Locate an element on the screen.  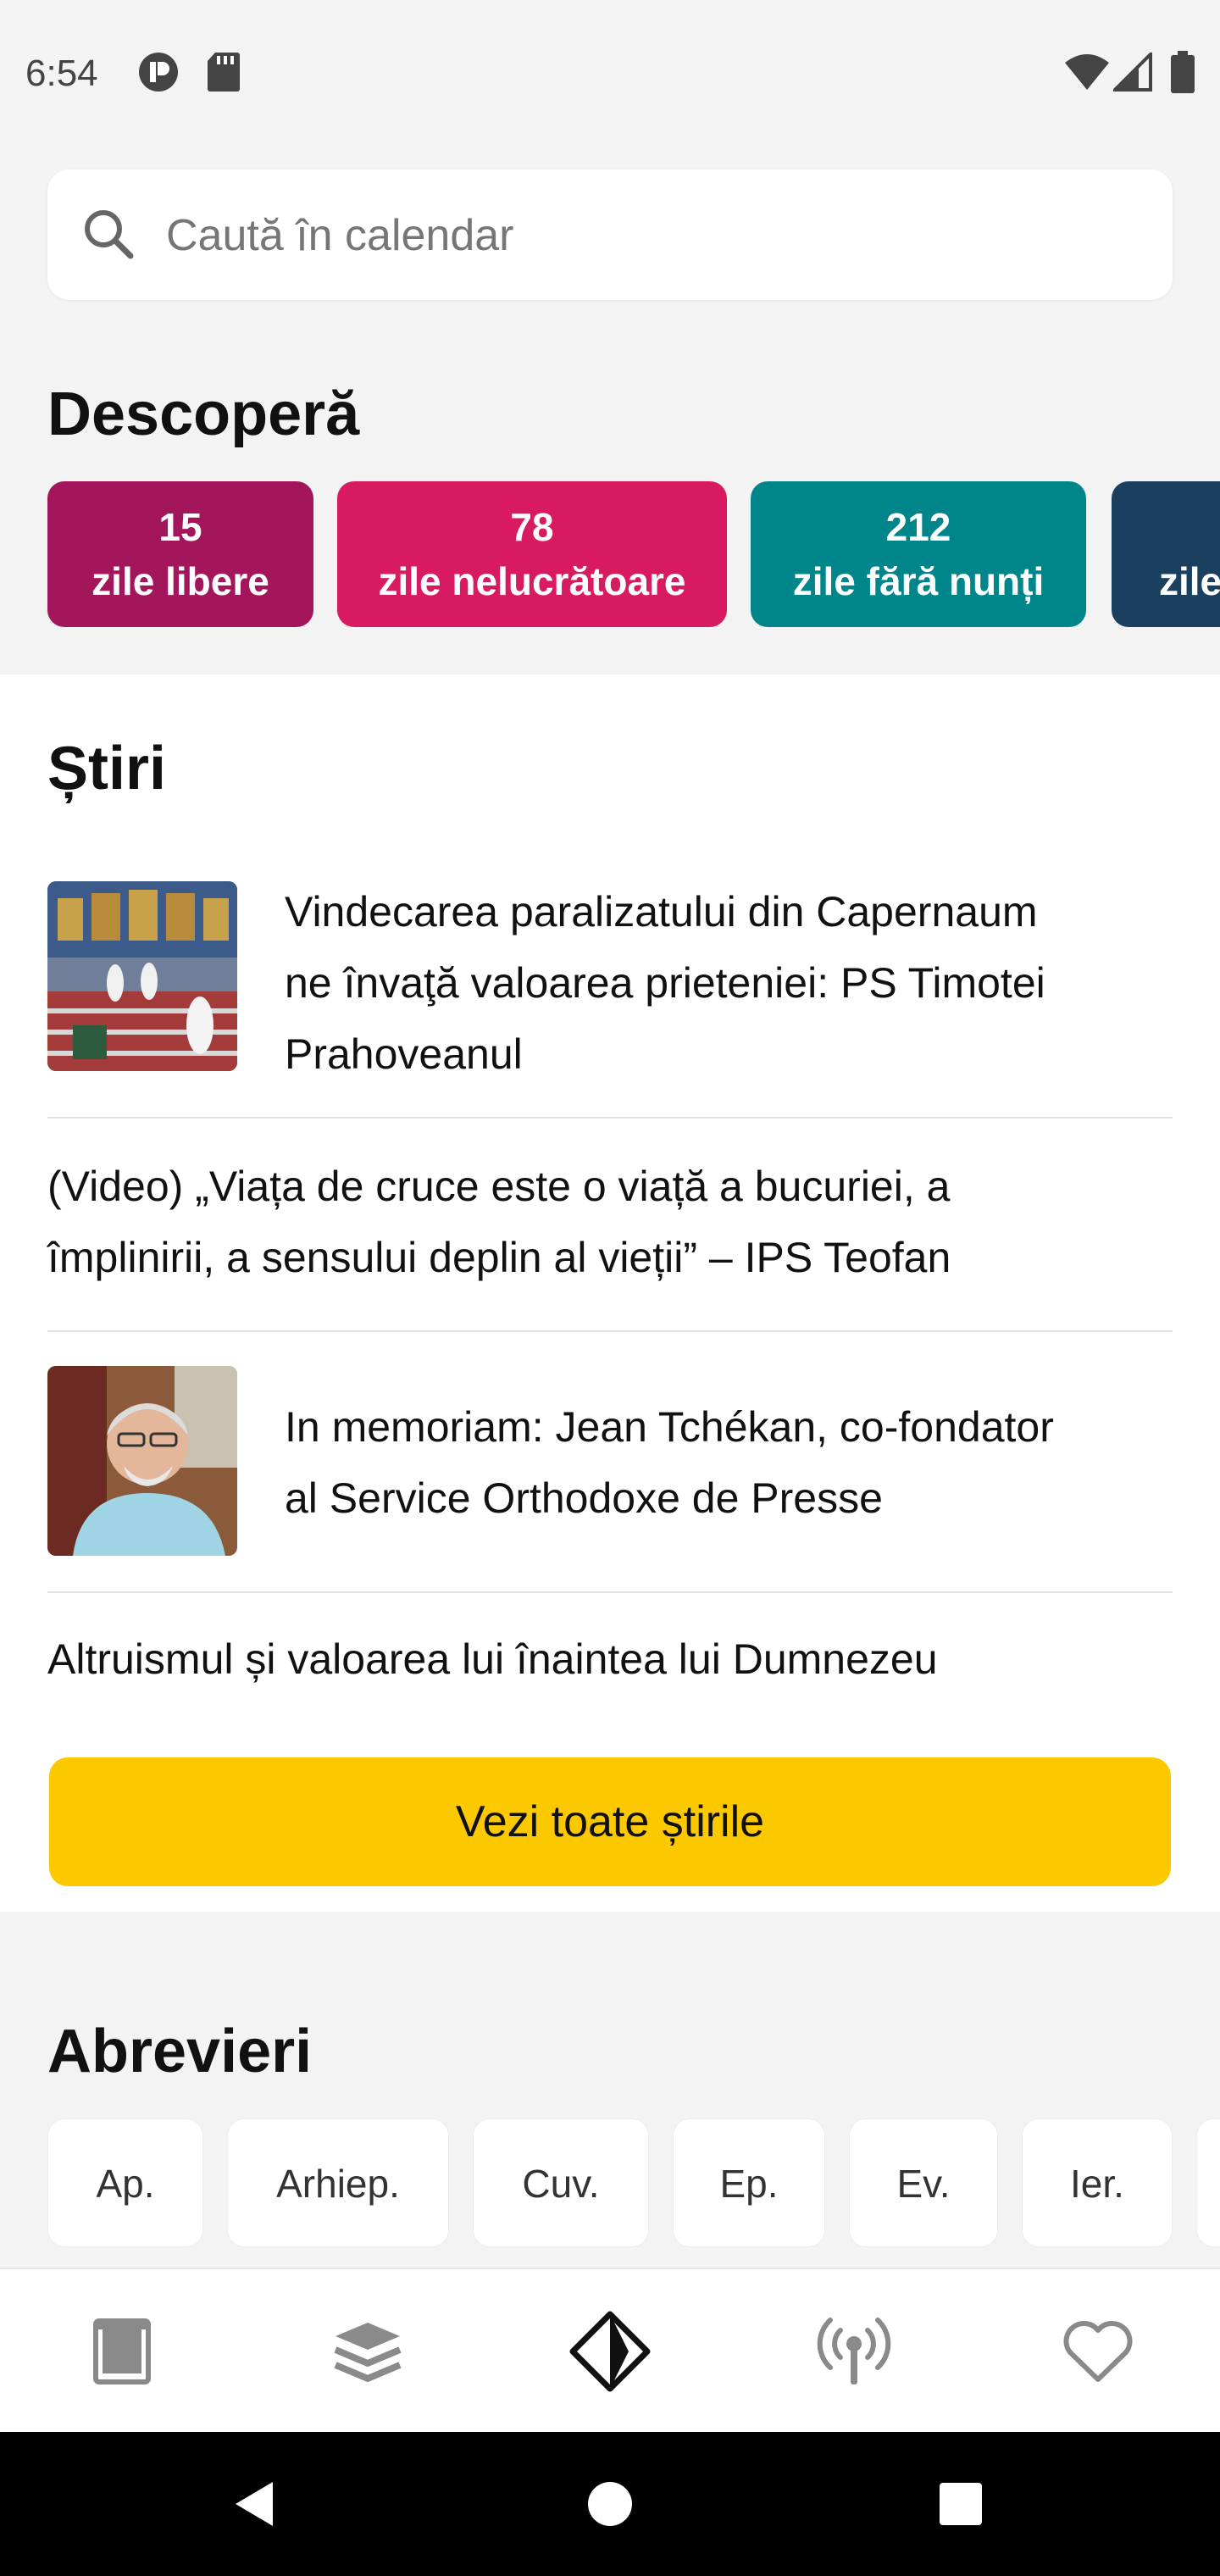
chip-more-days: zile is located at coordinates (1166, 554).